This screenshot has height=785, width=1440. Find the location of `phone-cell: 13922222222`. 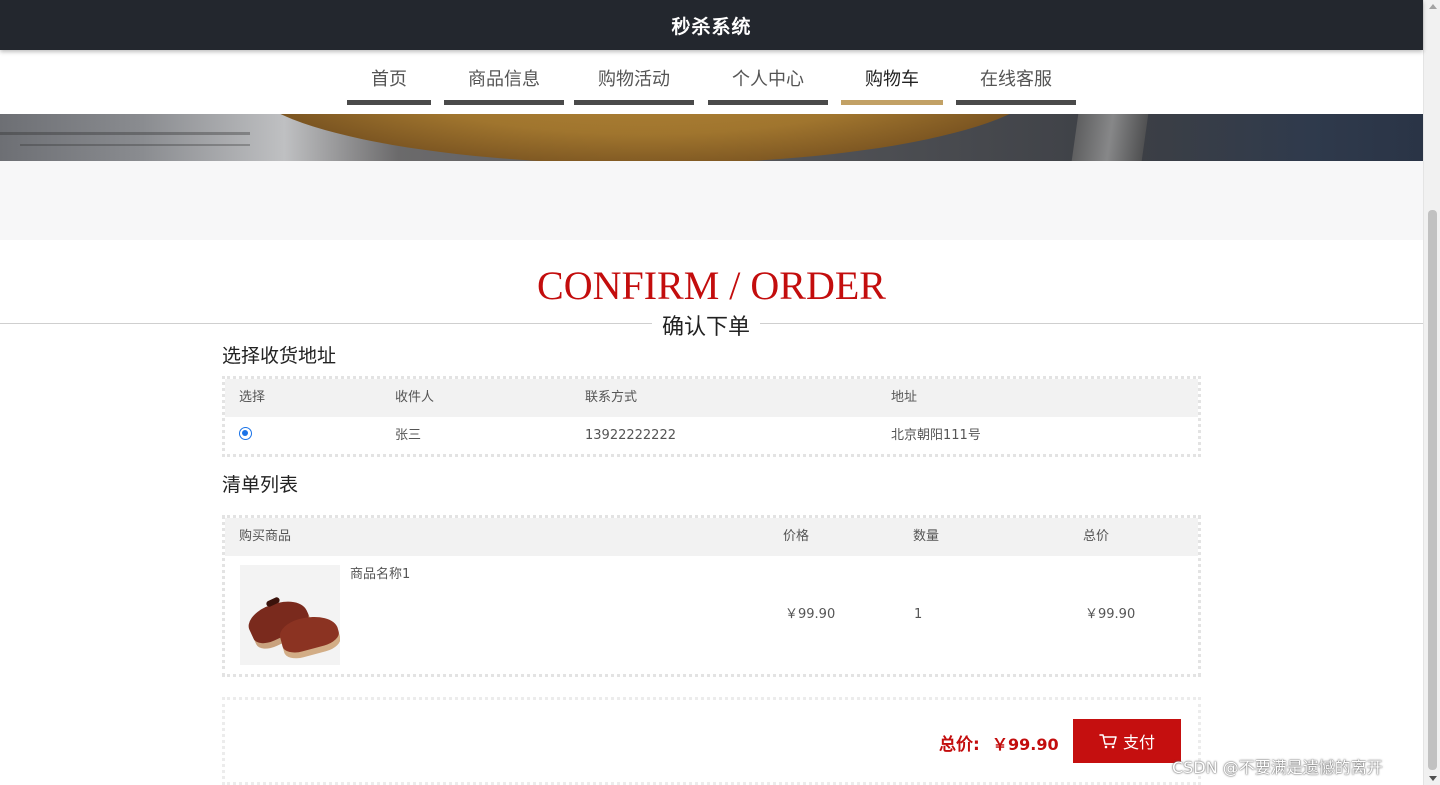

phone-cell: 13922222222 is located at coordinates (630, 435).